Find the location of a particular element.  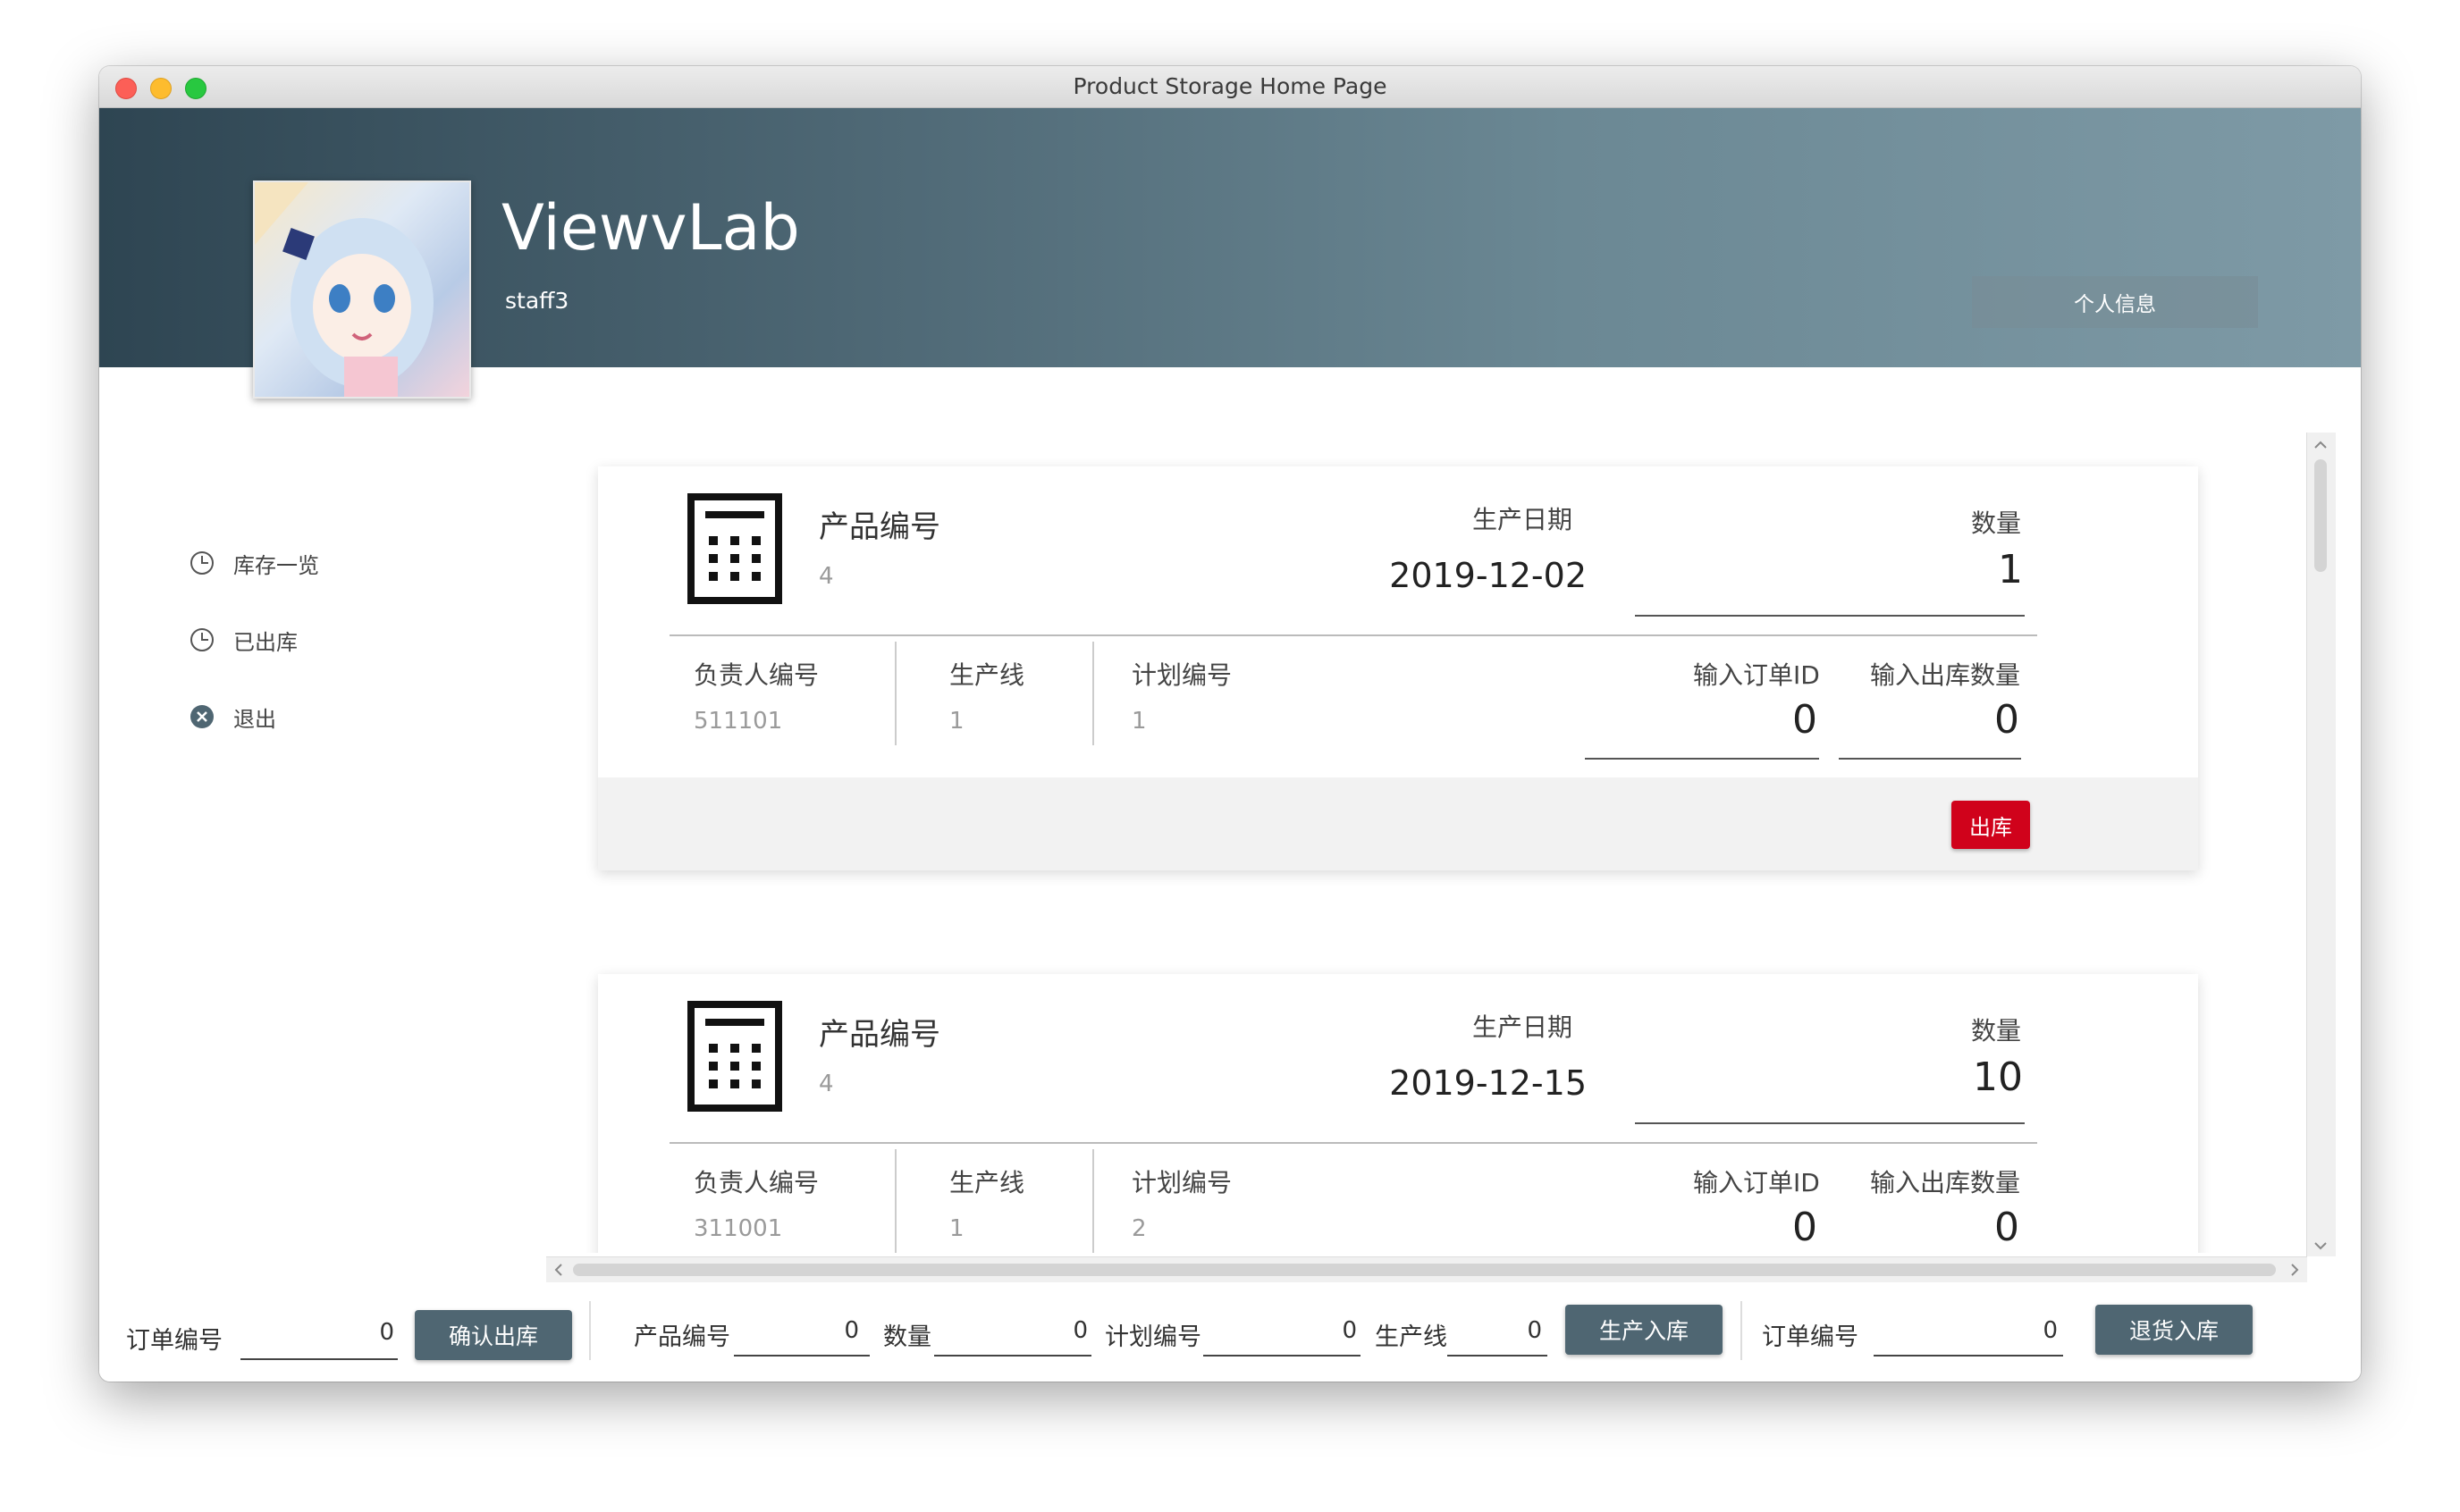

profile-info-button: 个人信息 is located at coordinates (2115, 302).